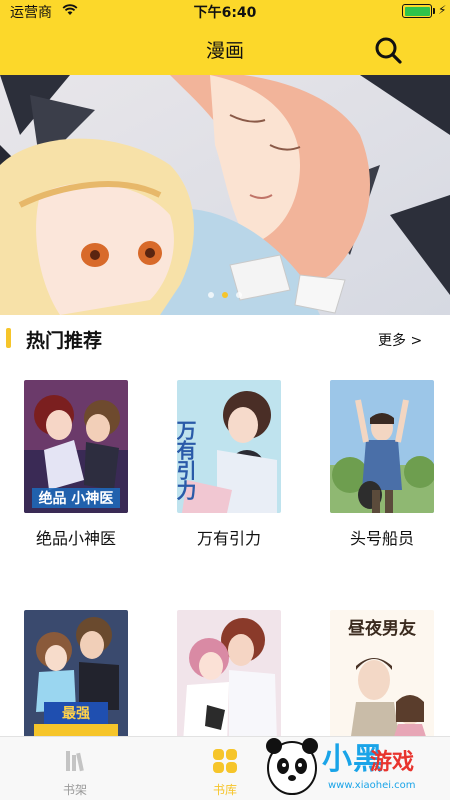 Image resolution: width=450 pixels, height=800 pixels. Describe the element at coordinates (442, 10) in the screenshot. I see `charging-icon: ⚡` at that location.